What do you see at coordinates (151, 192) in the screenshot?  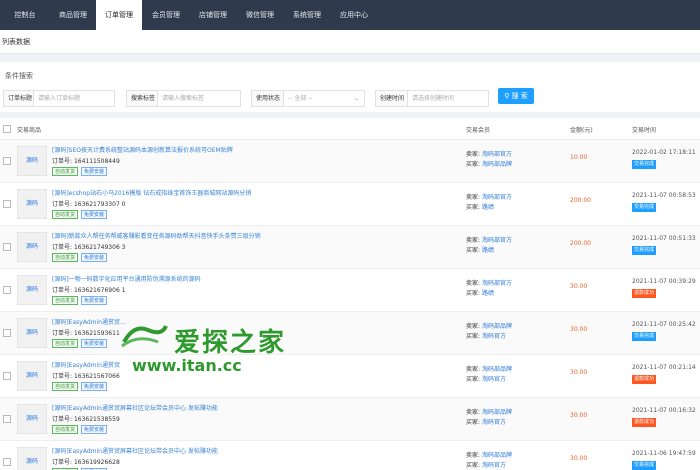 I see `product-title-link: [源码]ecshop站石小马2016模版 钻石戒指珠宝首饰王器商城网站源码分销` at bounding box center [151, 192].